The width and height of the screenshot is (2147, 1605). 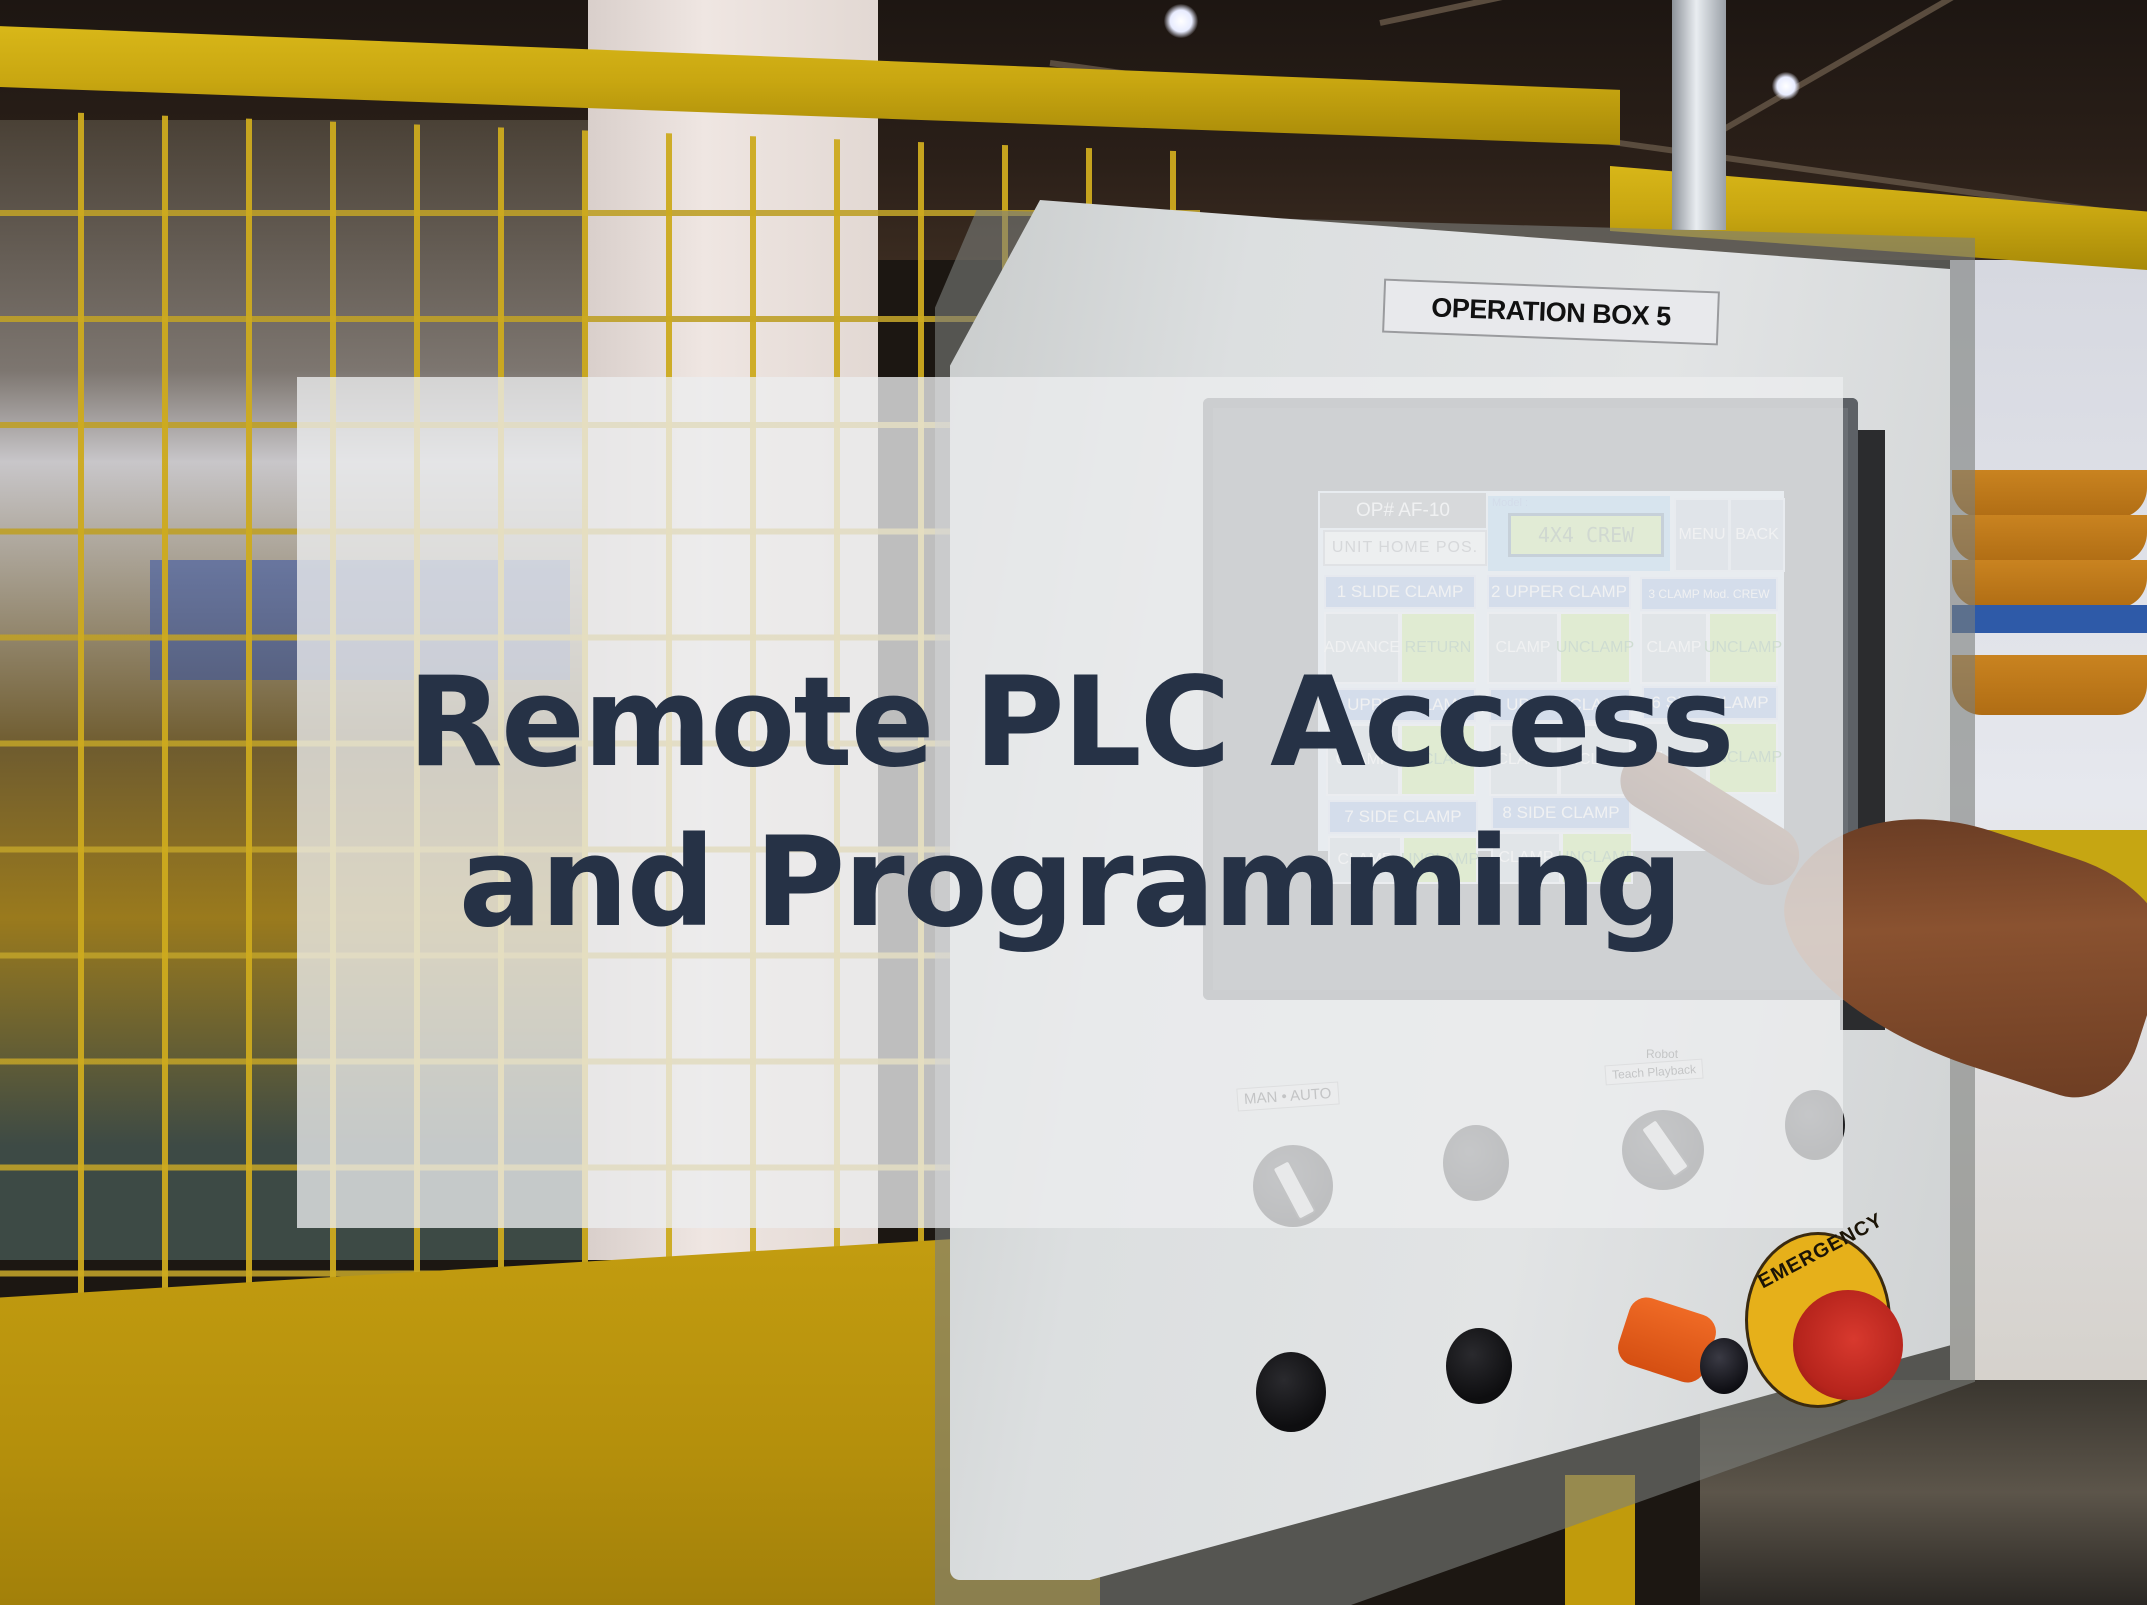 What do you see at coordinates (1699, 115) in the screenshot?
I see `conduit-pole` at bounding box center [1699, 115].